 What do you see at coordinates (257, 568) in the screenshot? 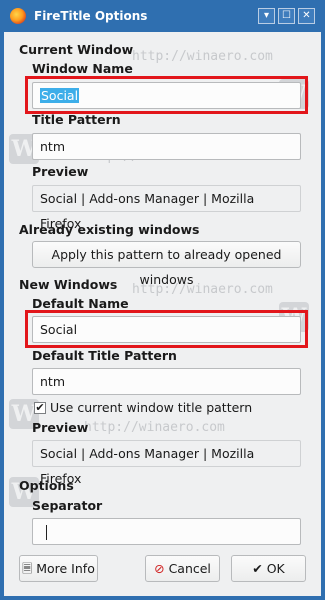
I see `check-icon: ✔` at bounding box center [257, 568].